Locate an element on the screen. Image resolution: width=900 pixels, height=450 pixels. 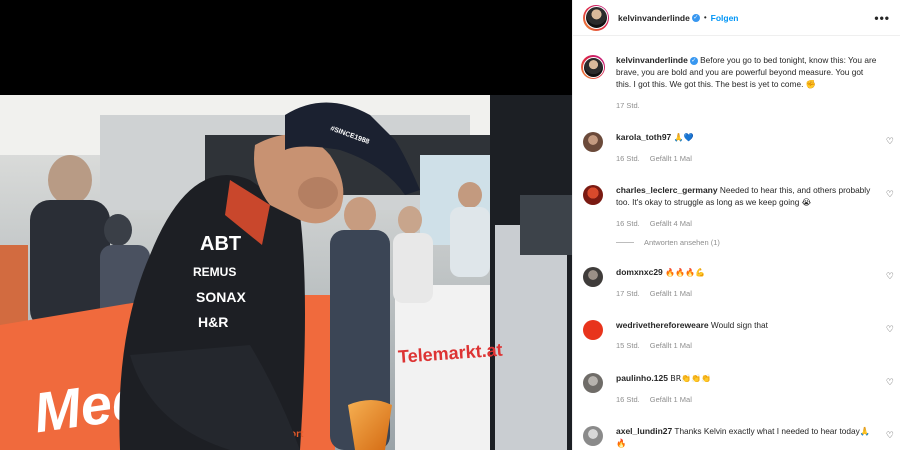
author-info: kelvinvanderlinde ✓ • Folgen is located at coordinates (678, 18).